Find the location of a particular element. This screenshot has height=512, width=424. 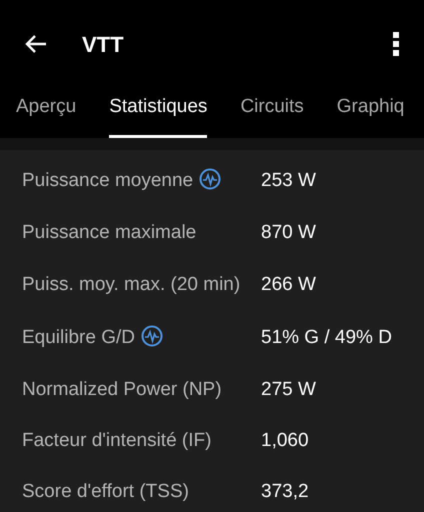

tab: Circuits is located at coordinates (272, 113).